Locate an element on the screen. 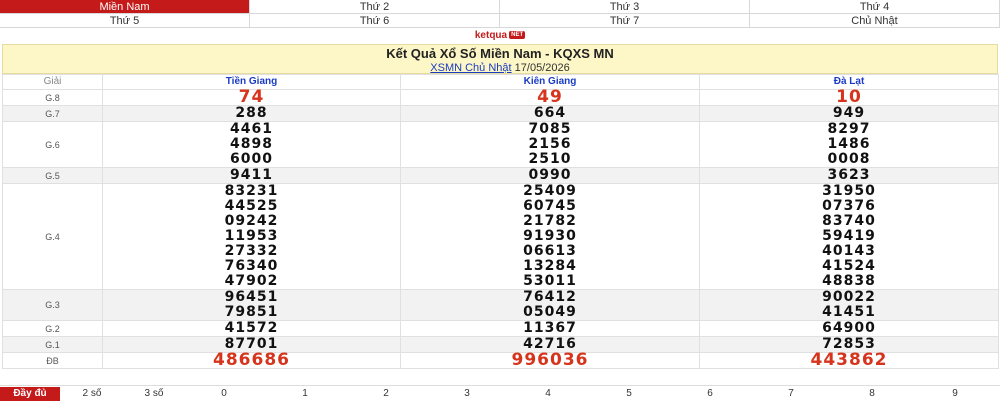 This screenshot has height=401, width=1000. prize-cell: 949 is located at coordinates (849, 113).